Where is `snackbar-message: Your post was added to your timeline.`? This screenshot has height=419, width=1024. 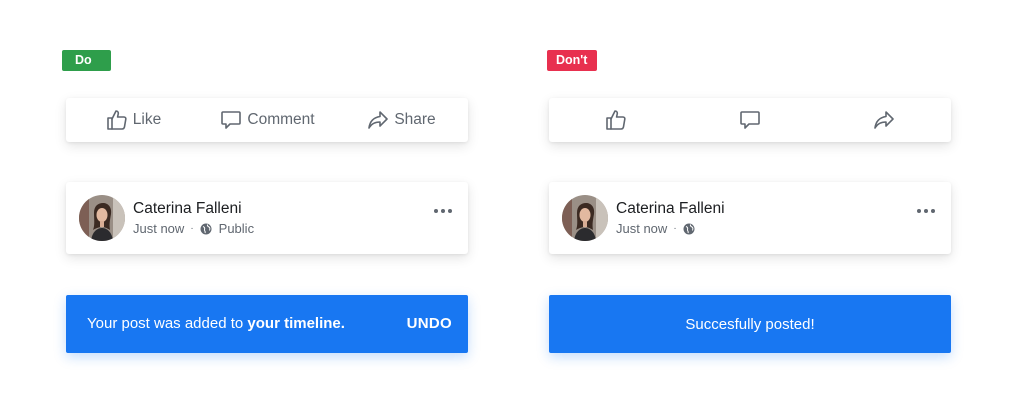
snackbar-message: Your post was added to your timeline. is located at coordinates (216, 323).